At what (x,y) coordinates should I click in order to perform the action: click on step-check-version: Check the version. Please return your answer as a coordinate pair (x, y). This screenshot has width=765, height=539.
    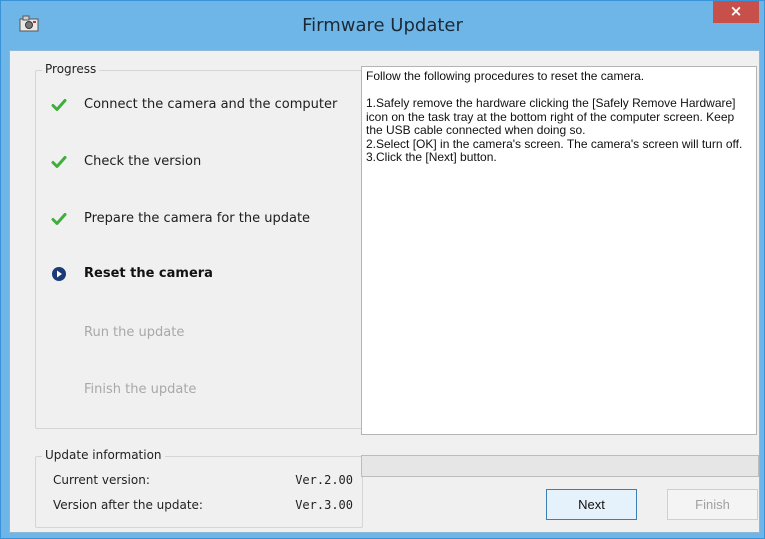
    Looking at the image, I should click on (196, 162).